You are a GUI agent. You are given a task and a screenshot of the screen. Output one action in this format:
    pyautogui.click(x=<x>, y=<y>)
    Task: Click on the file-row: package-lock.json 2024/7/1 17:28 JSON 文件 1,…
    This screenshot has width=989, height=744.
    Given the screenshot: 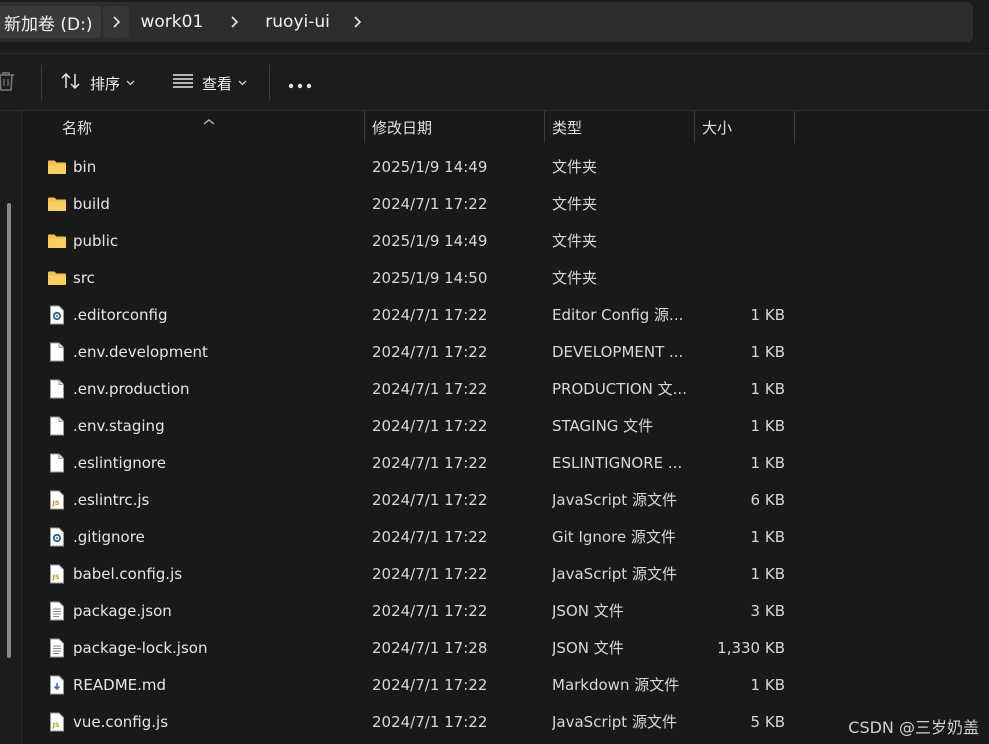 What is the action you would take?
    pyautogui.click(x=506, y=647)
    